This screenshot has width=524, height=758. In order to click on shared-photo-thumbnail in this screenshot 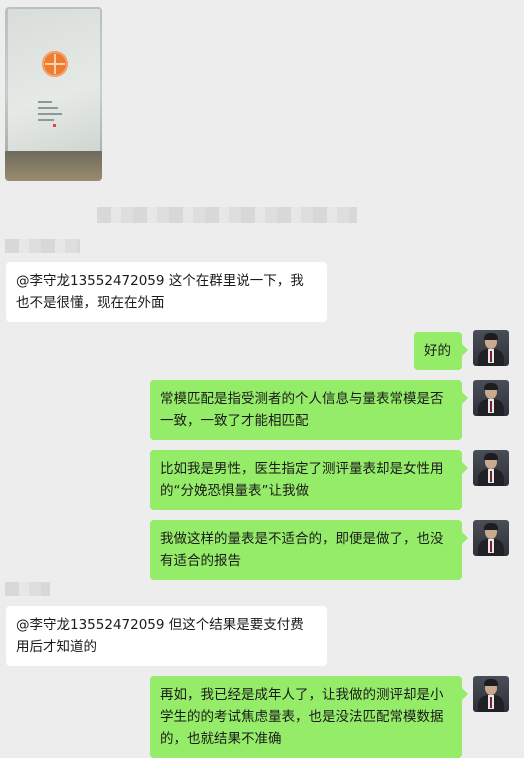, I will do `click(53, 94)`.